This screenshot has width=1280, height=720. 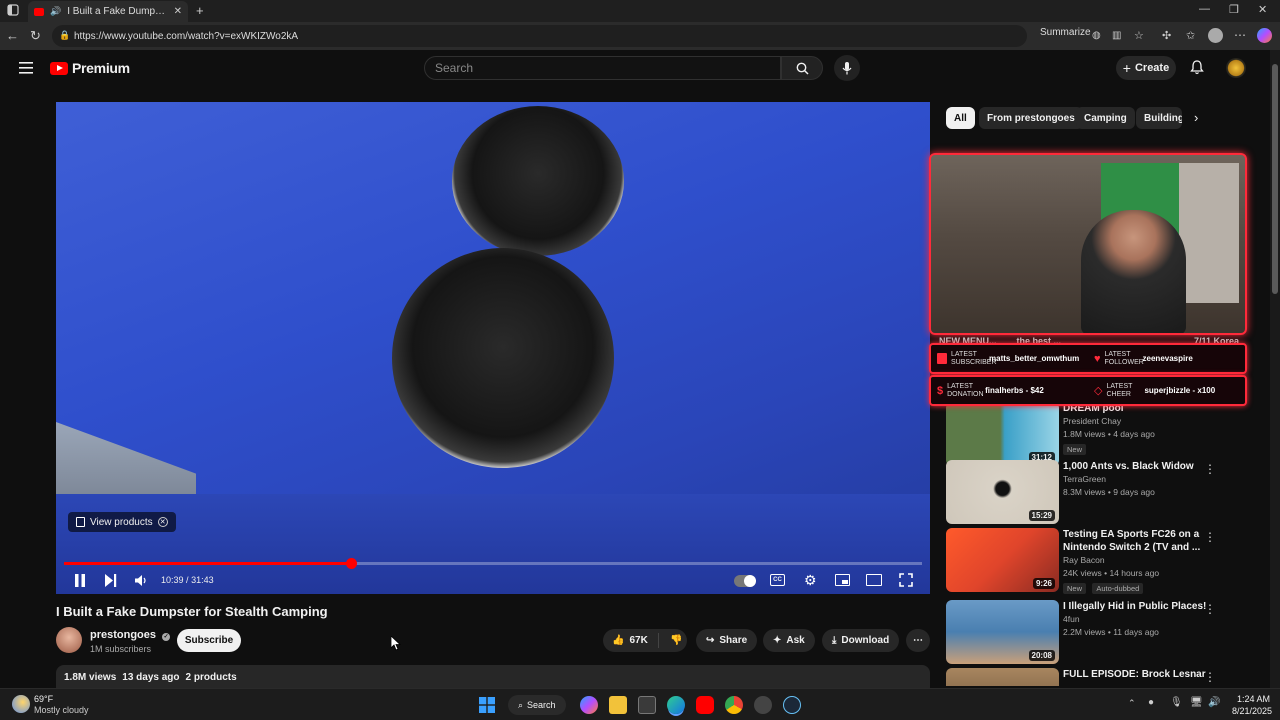 What do you see at coordinates (618, 705) in the screenshot?
I see `file-explorer-icon` at bounding box center [618, 705].